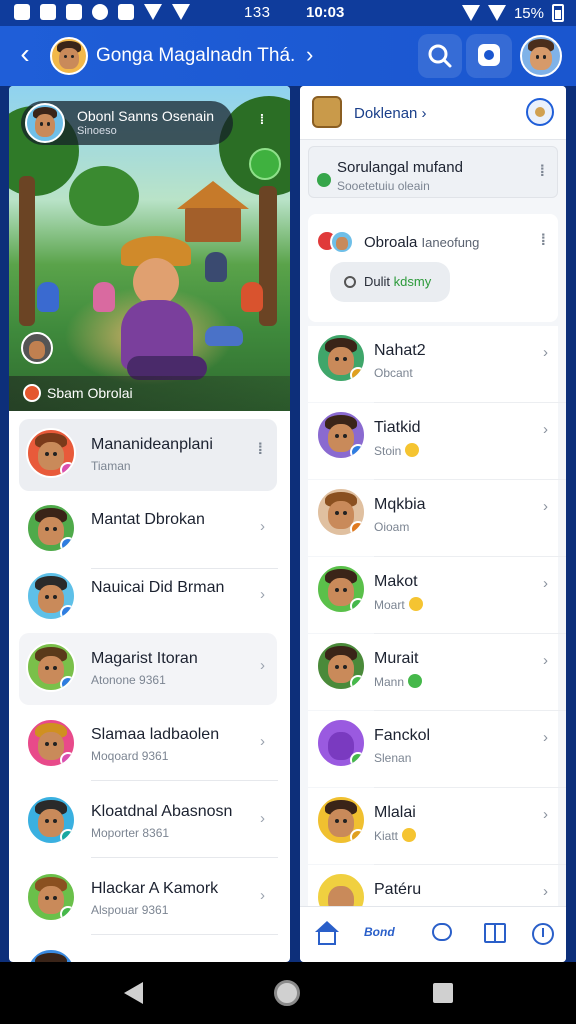 This screenshot has height=1024, width=576. What do you see at coordinates (148, 669) in the screenshot?
I see `list-item: Magarist Itoran Atonone 9361 ›` at bounding box center [148, 669].